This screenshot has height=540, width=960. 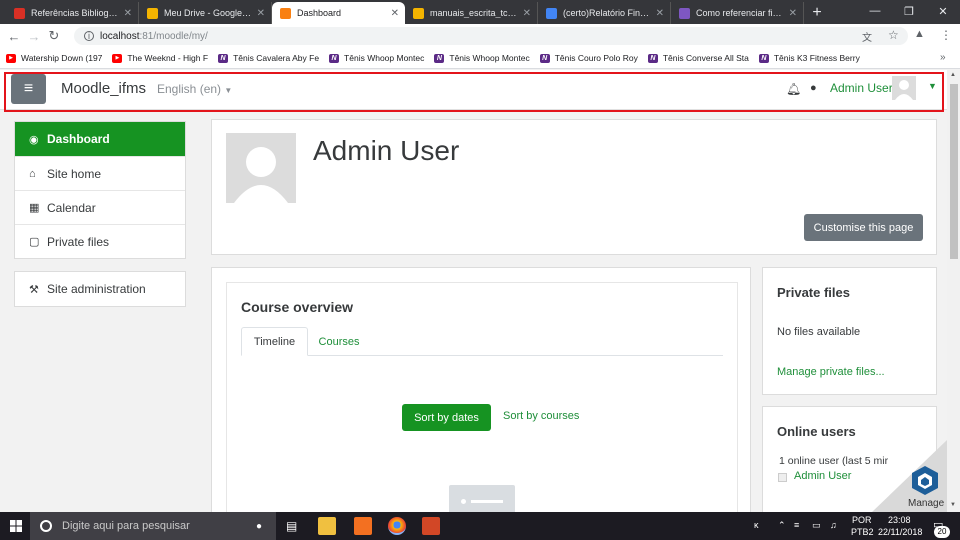 I want to click on online-user-avatar, so click(x=782, y=477).